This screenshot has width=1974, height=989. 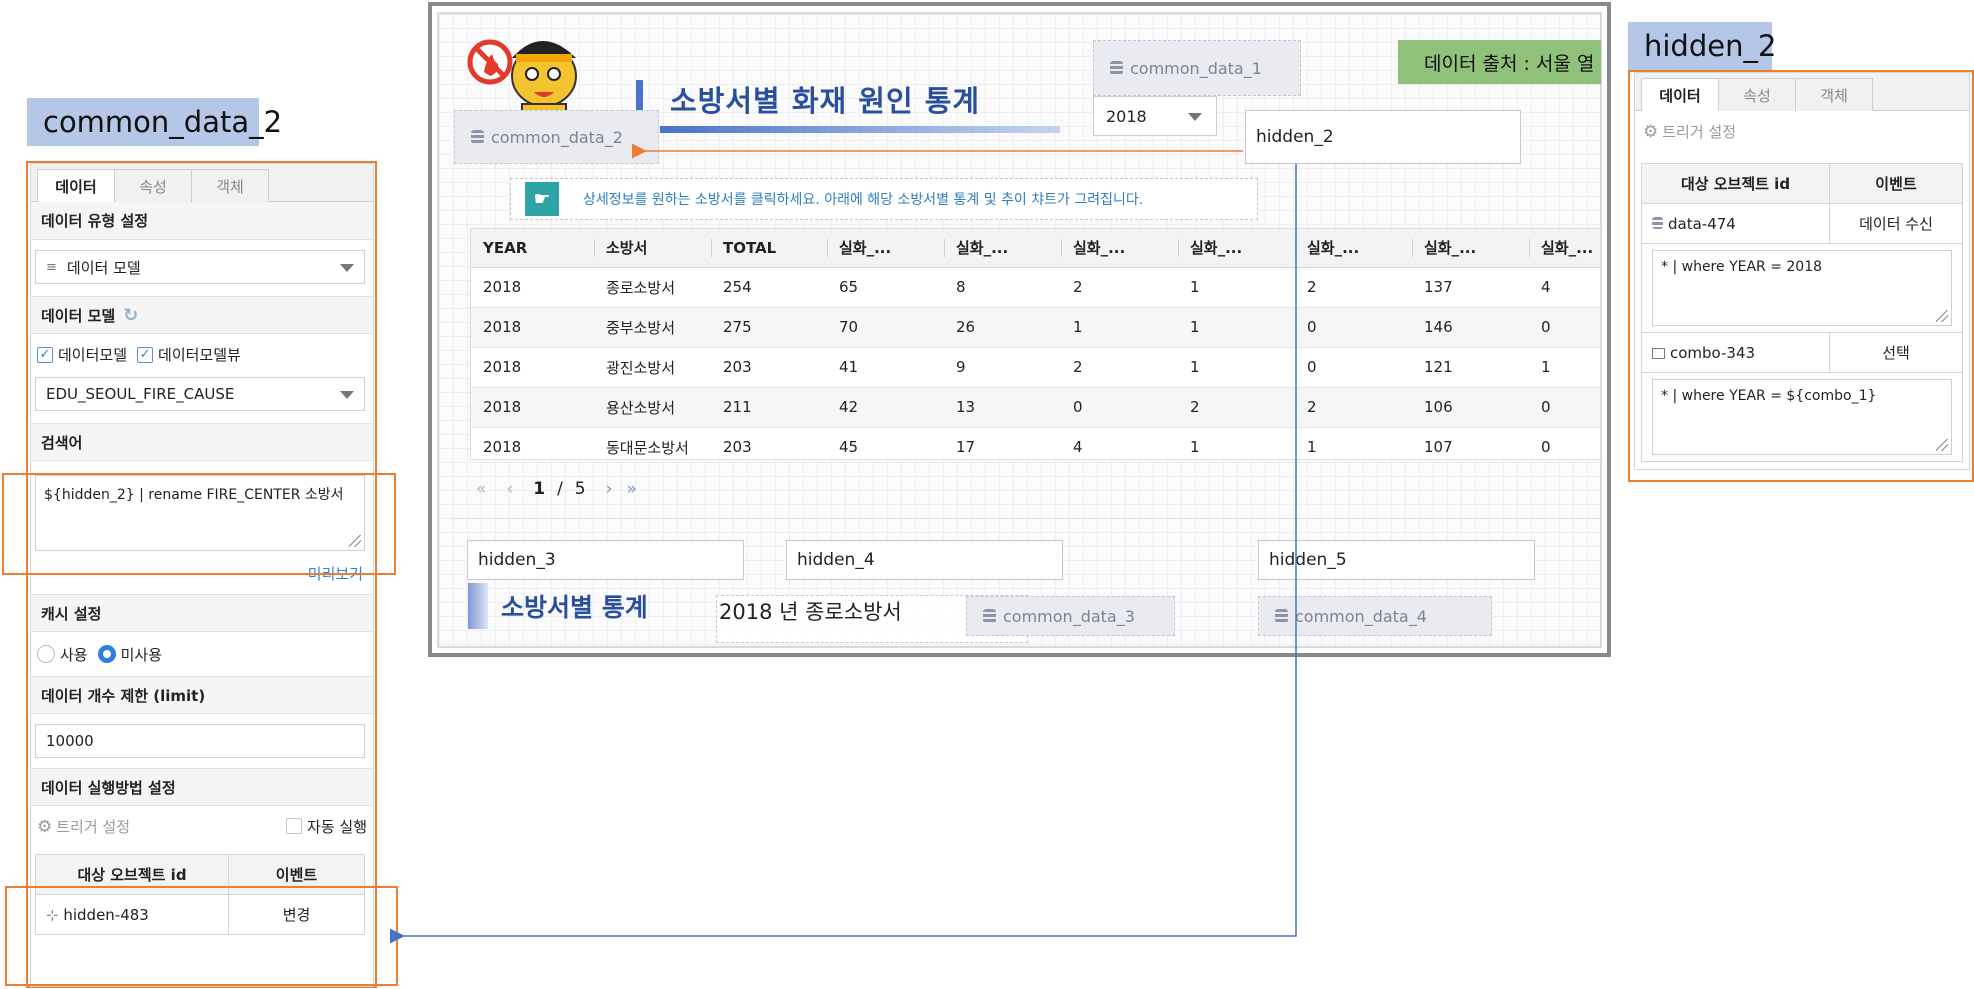 I want to click on data-source-banner: 데이터 출처 : 서울 열, so click(x=1499, y=62).